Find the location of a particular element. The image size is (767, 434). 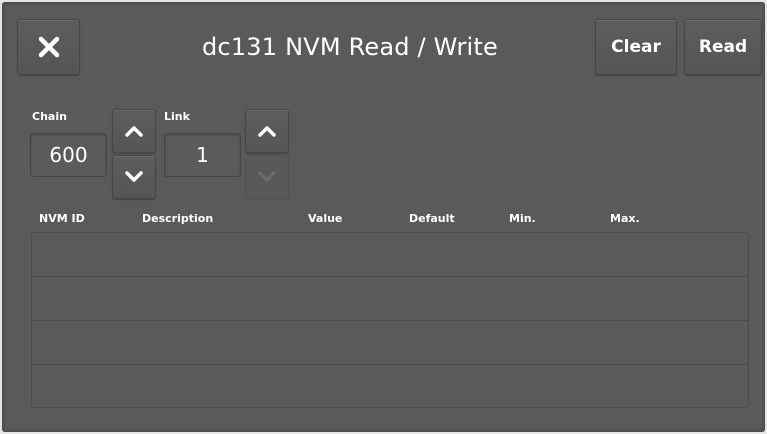

link-increment-button is located at coordinates (267, 131).